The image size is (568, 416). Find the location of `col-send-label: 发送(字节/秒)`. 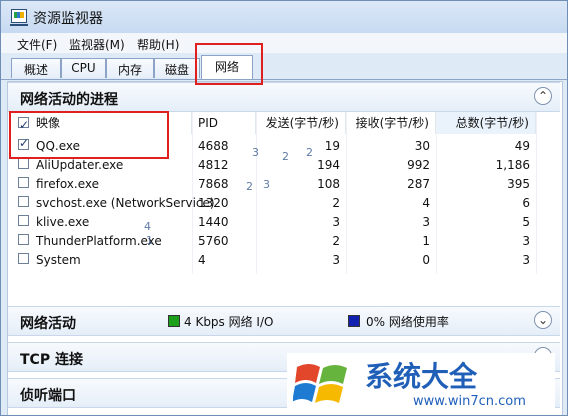

col-send-label: 发送(字节/秒) is located at coordinates (302, 123).